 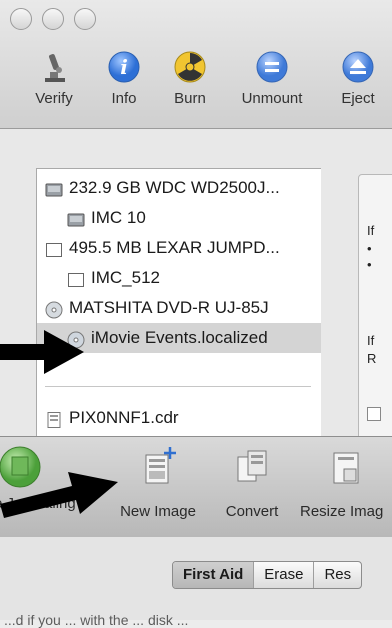 I want to click on resize-image-button: Resize Imag, so click(x=345, y=482).